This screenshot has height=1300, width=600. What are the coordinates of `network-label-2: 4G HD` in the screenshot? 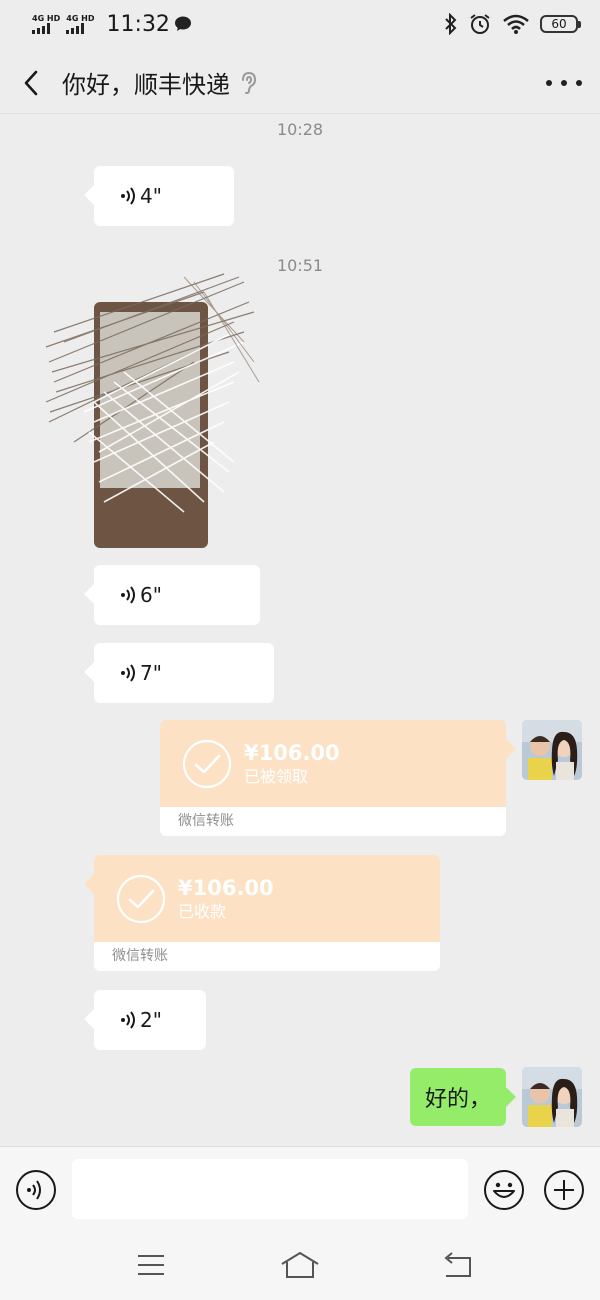 It's located at (80, 18).